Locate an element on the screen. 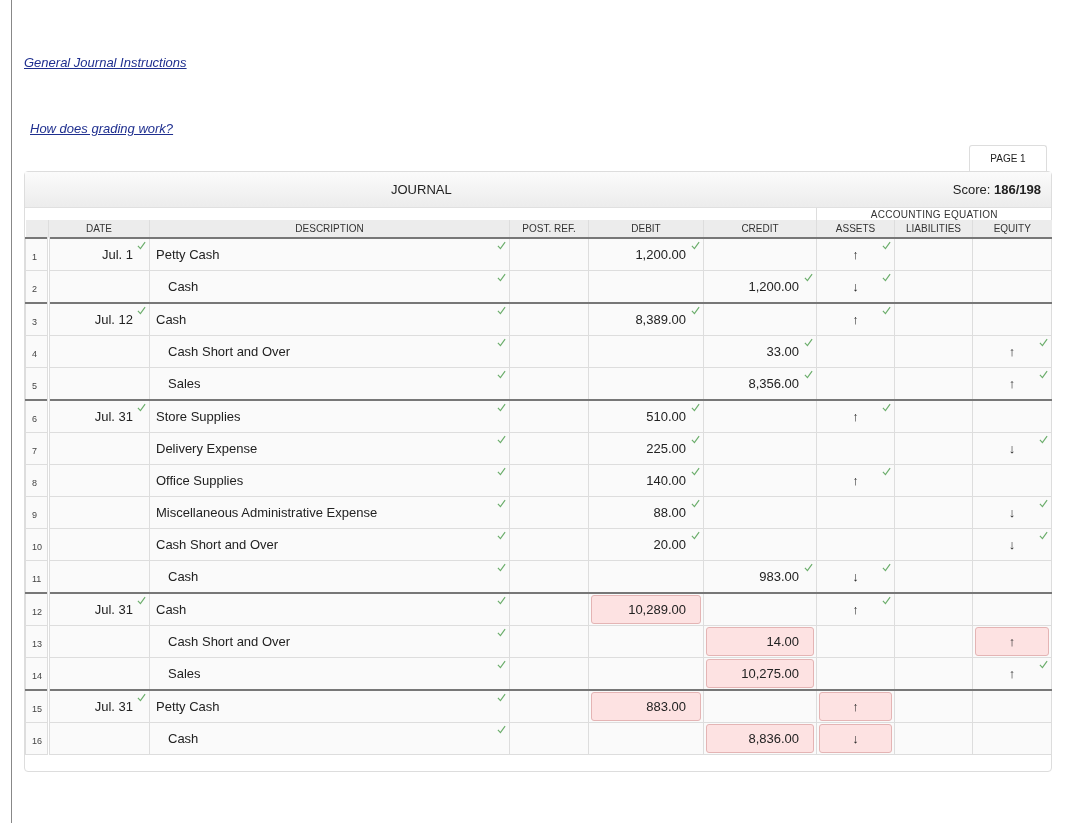 The height and width of the screenshot is (823, 1070). amount-field: 10,275.00 is located at coordinates (760, 673).